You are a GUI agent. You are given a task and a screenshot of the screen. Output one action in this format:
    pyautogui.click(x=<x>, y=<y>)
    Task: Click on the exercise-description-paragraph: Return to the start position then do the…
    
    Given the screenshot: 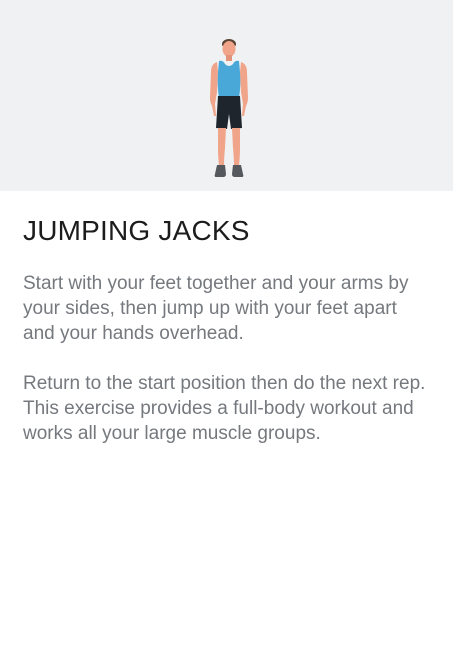 What is the action you would take?
    pyautogui.click(x=224, y=408)
    